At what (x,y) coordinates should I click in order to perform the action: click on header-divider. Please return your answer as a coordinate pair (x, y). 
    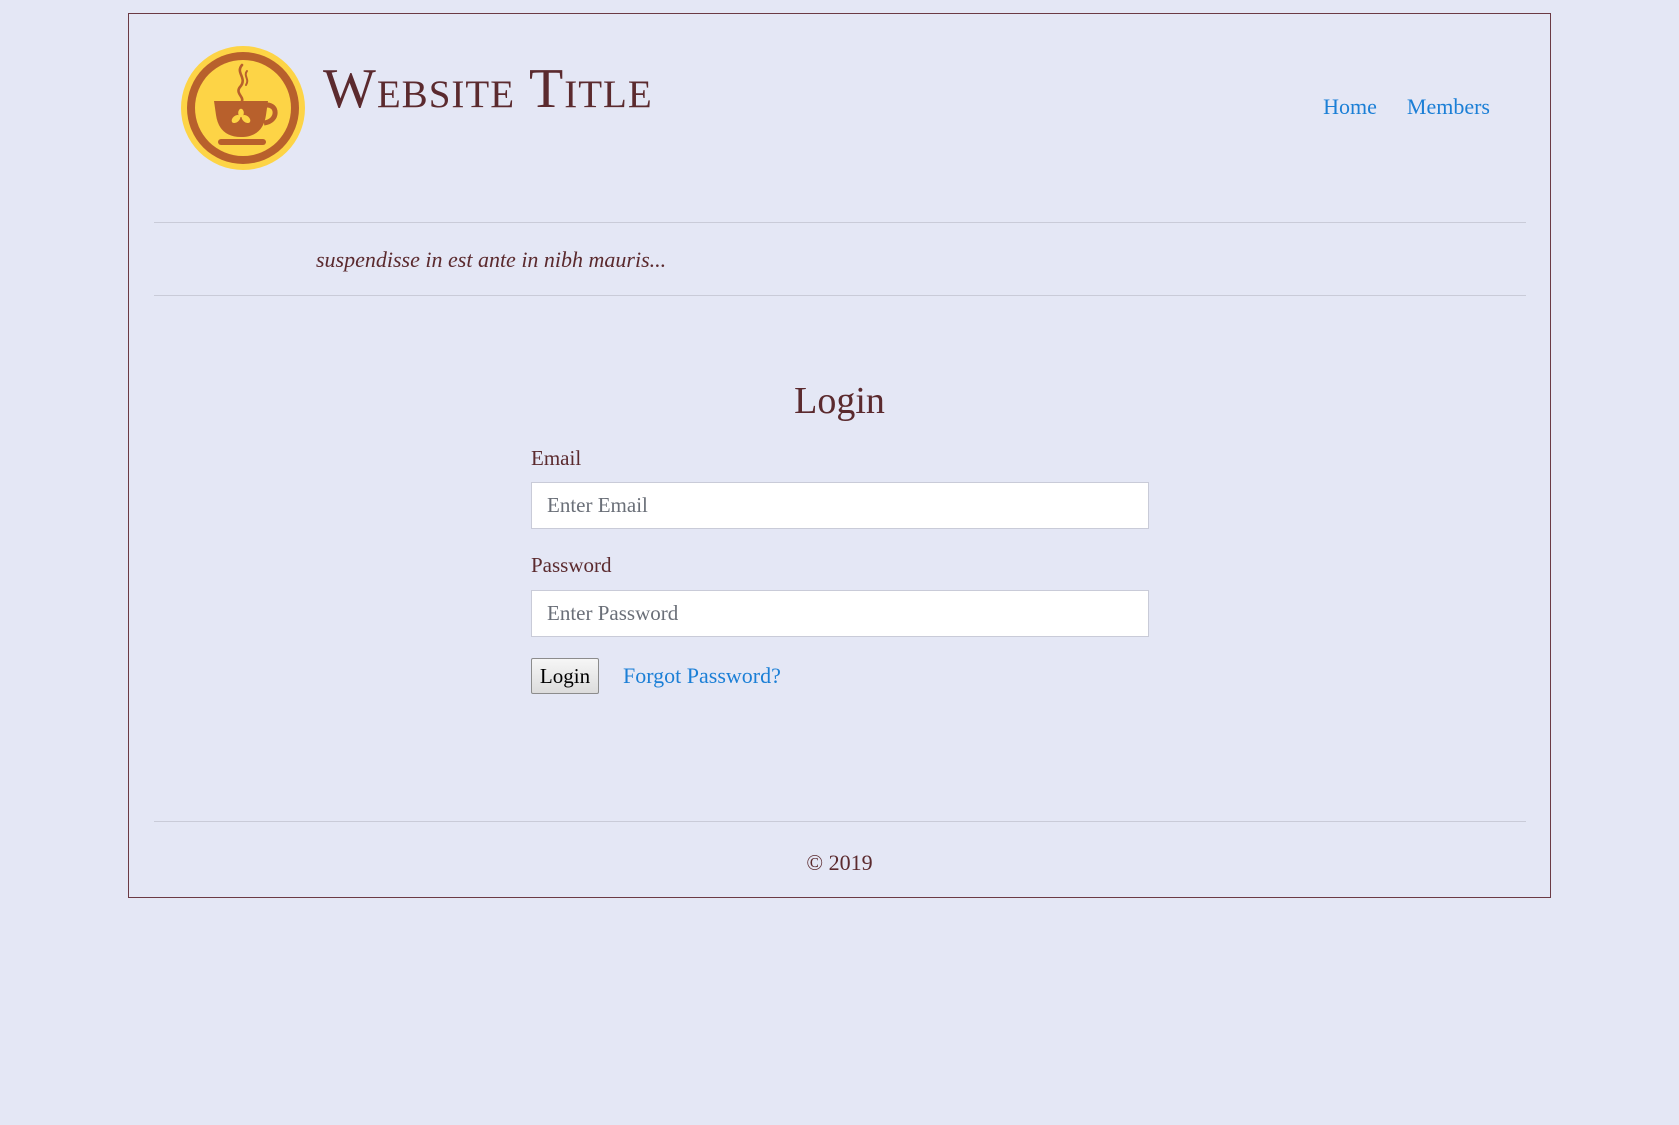
    Looking at the image, I should click on (840, 222).